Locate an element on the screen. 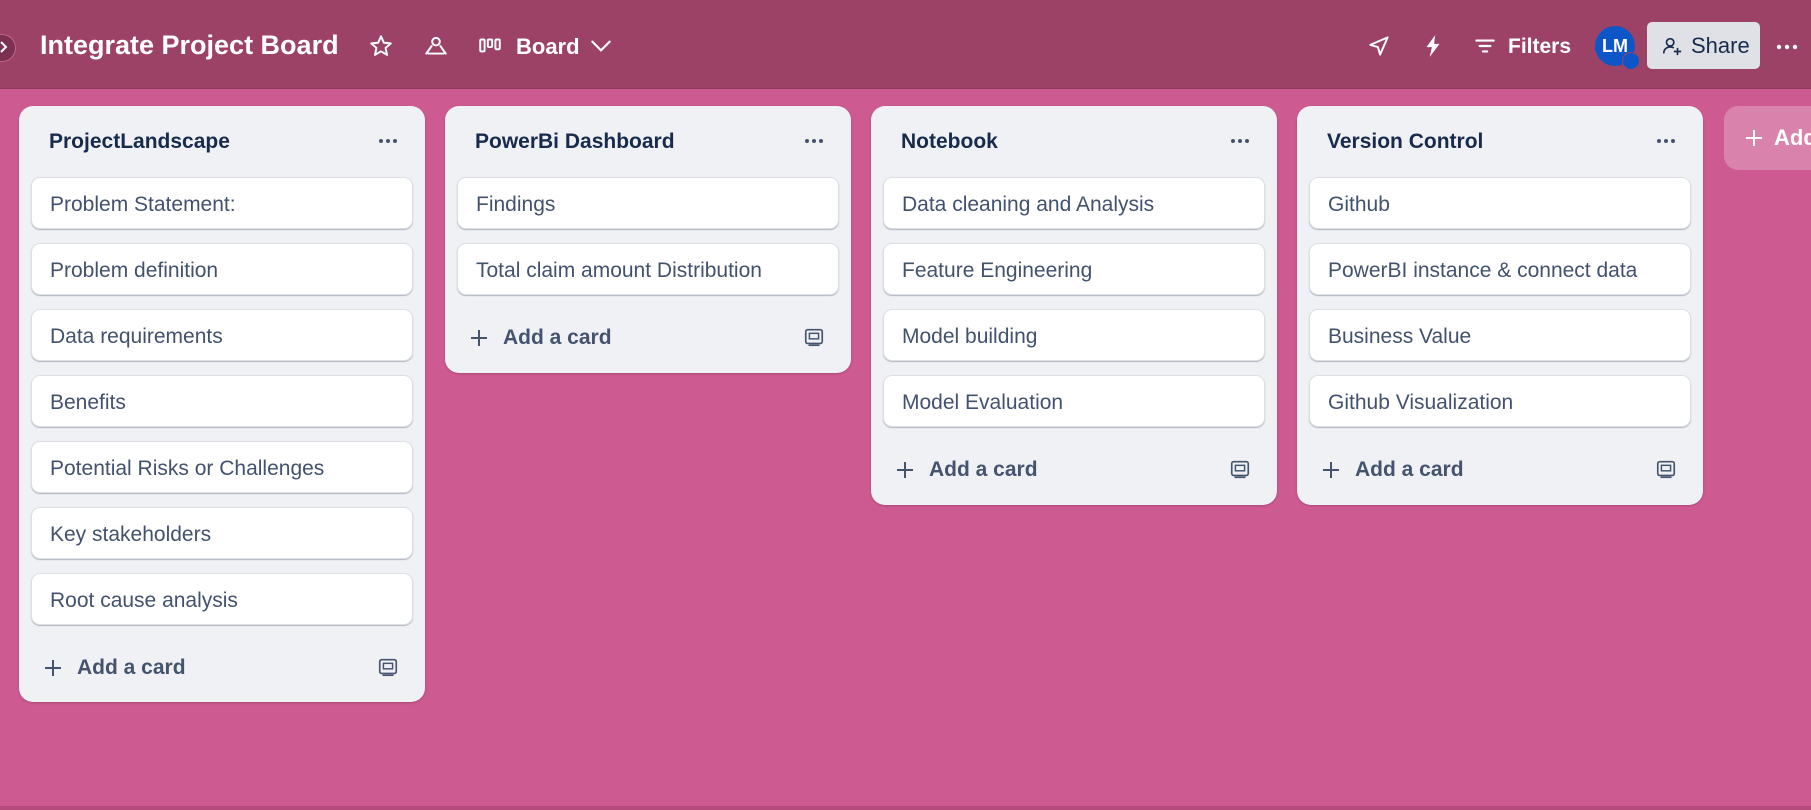 The image size is (1811, 810). card-title: Findings is located at coordinates (516, 204).